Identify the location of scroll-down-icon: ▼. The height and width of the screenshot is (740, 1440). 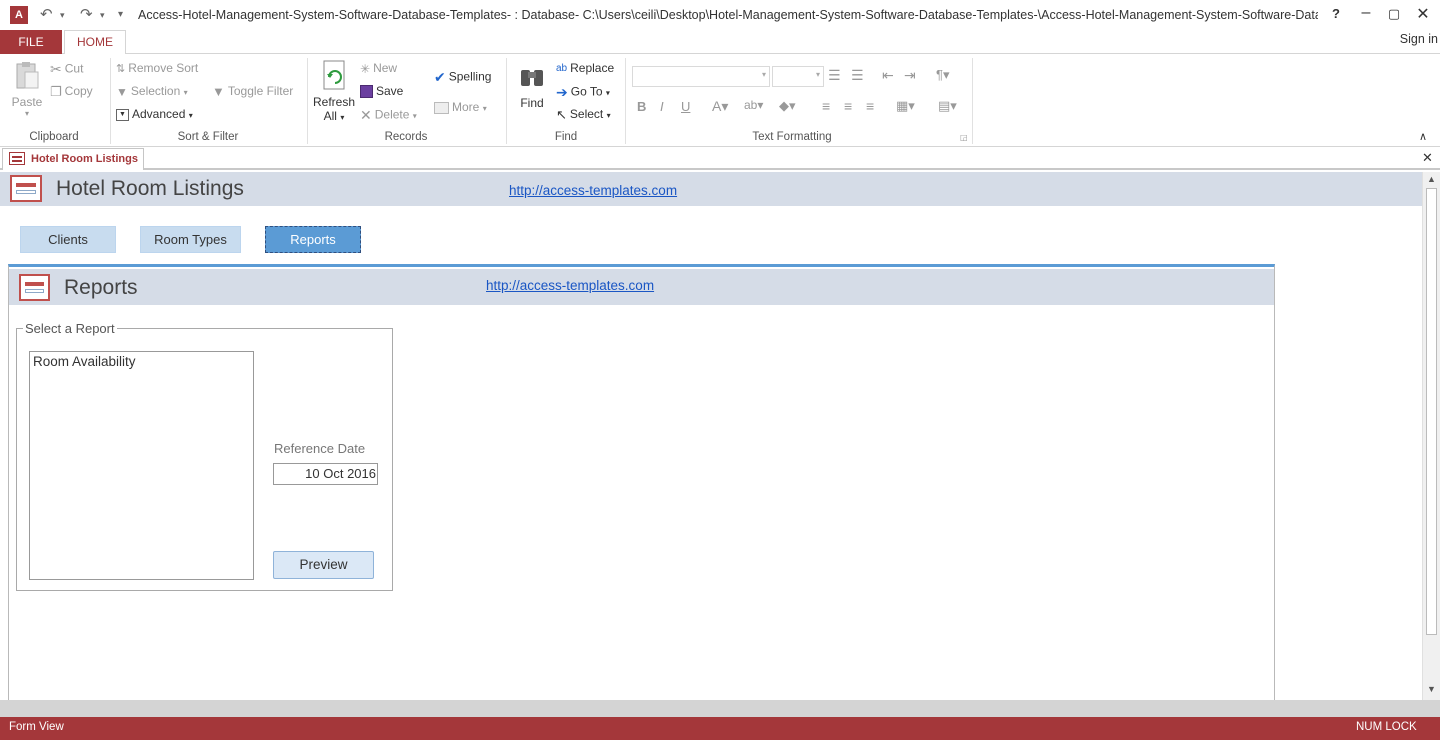
(1431, 689).